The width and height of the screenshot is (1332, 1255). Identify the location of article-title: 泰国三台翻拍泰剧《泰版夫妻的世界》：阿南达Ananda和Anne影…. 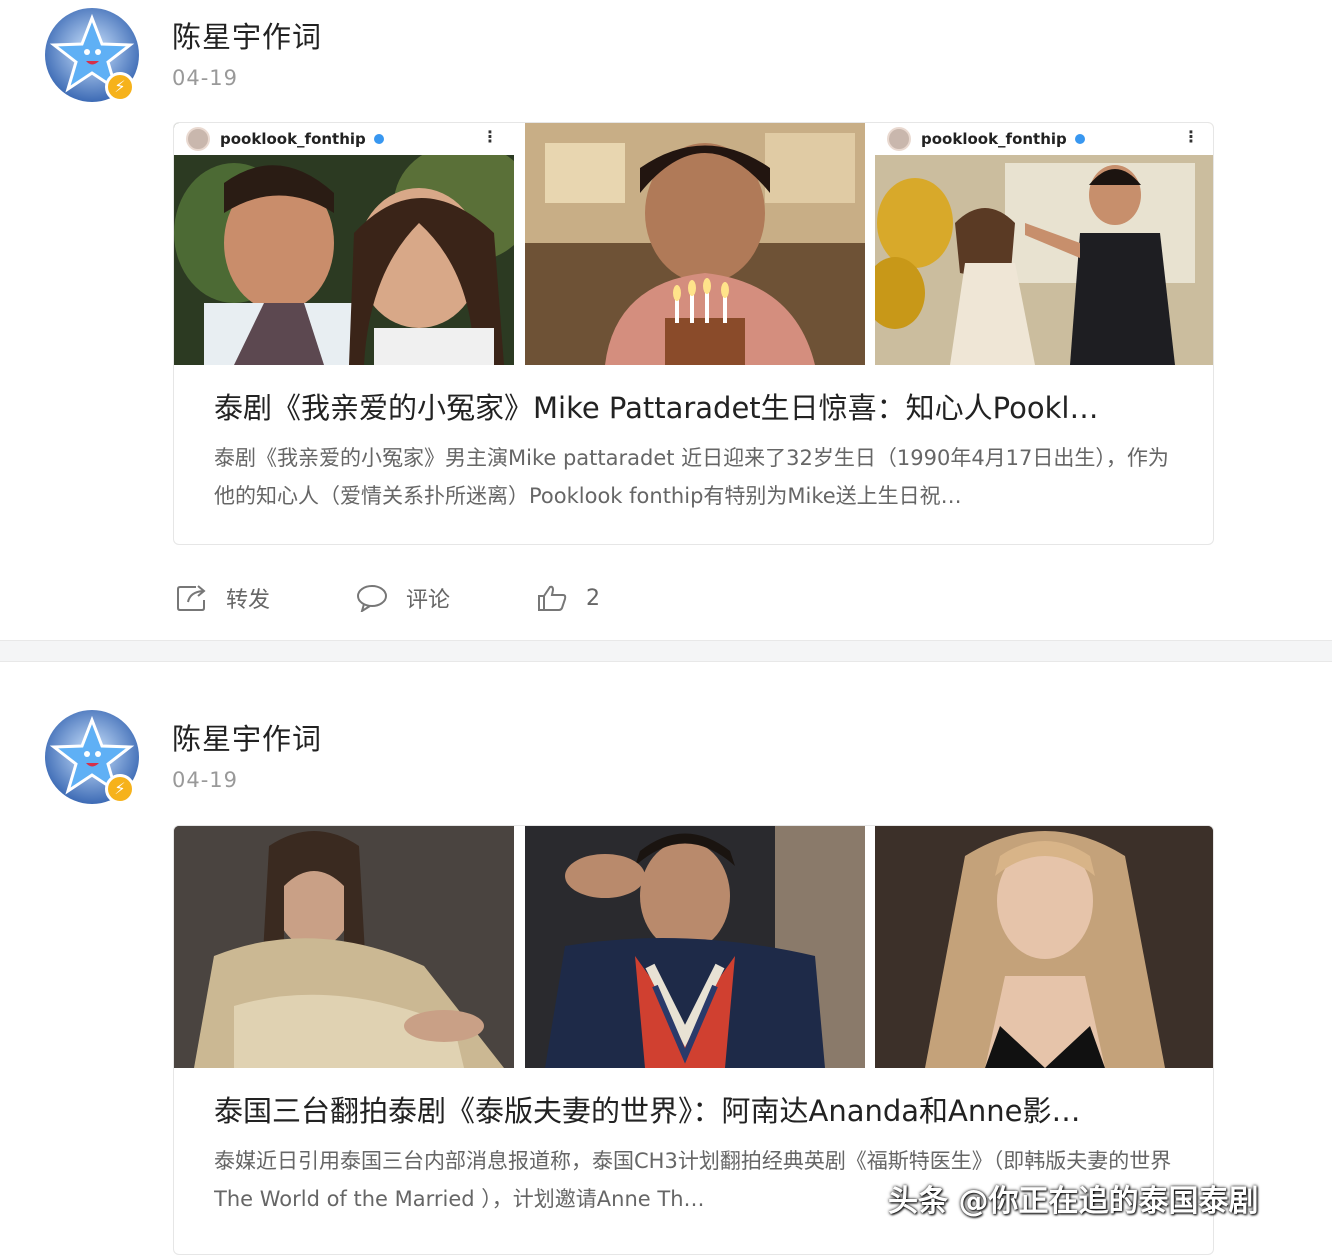
(694, 1109).